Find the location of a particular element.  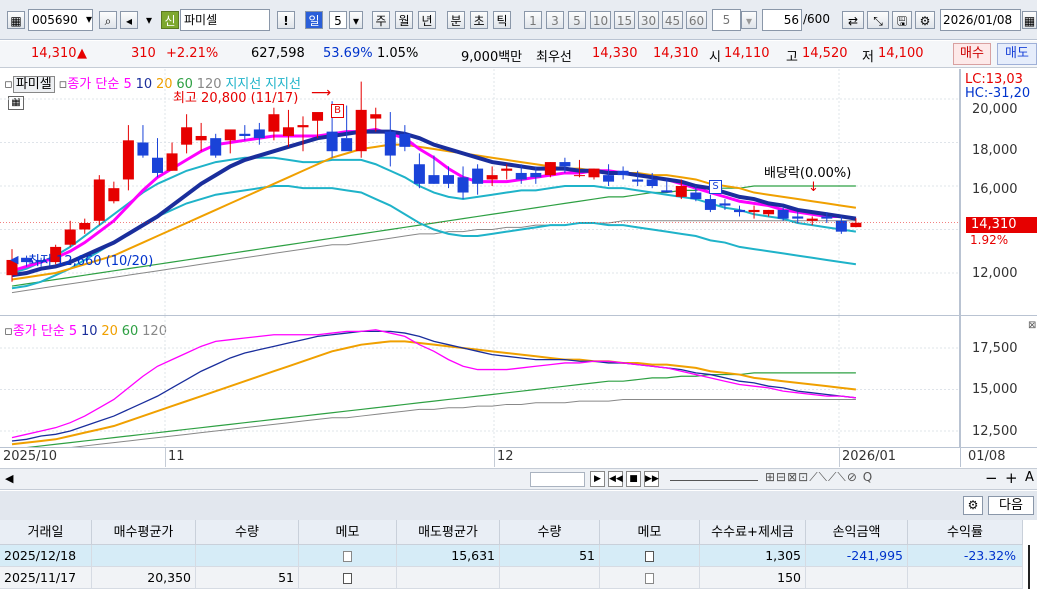

next-button: 다음 is located at coordinates (1011, 505).